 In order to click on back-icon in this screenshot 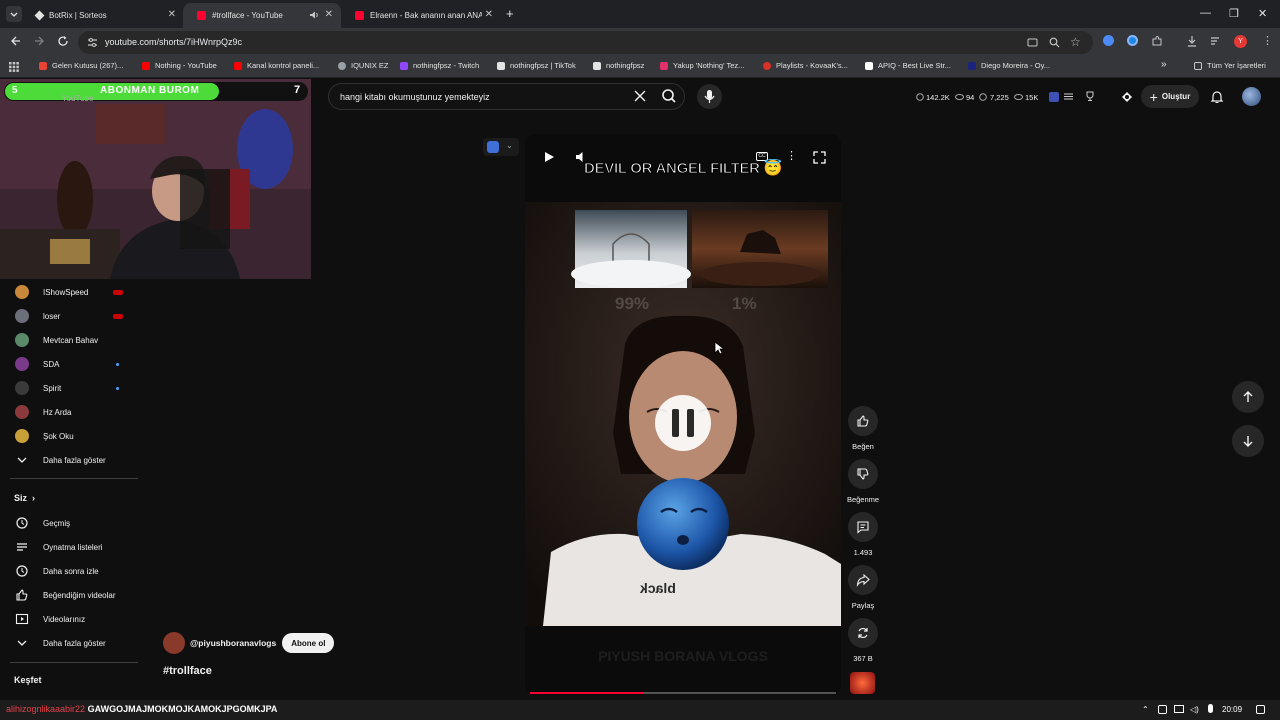, I will do `click(16, 41)`.